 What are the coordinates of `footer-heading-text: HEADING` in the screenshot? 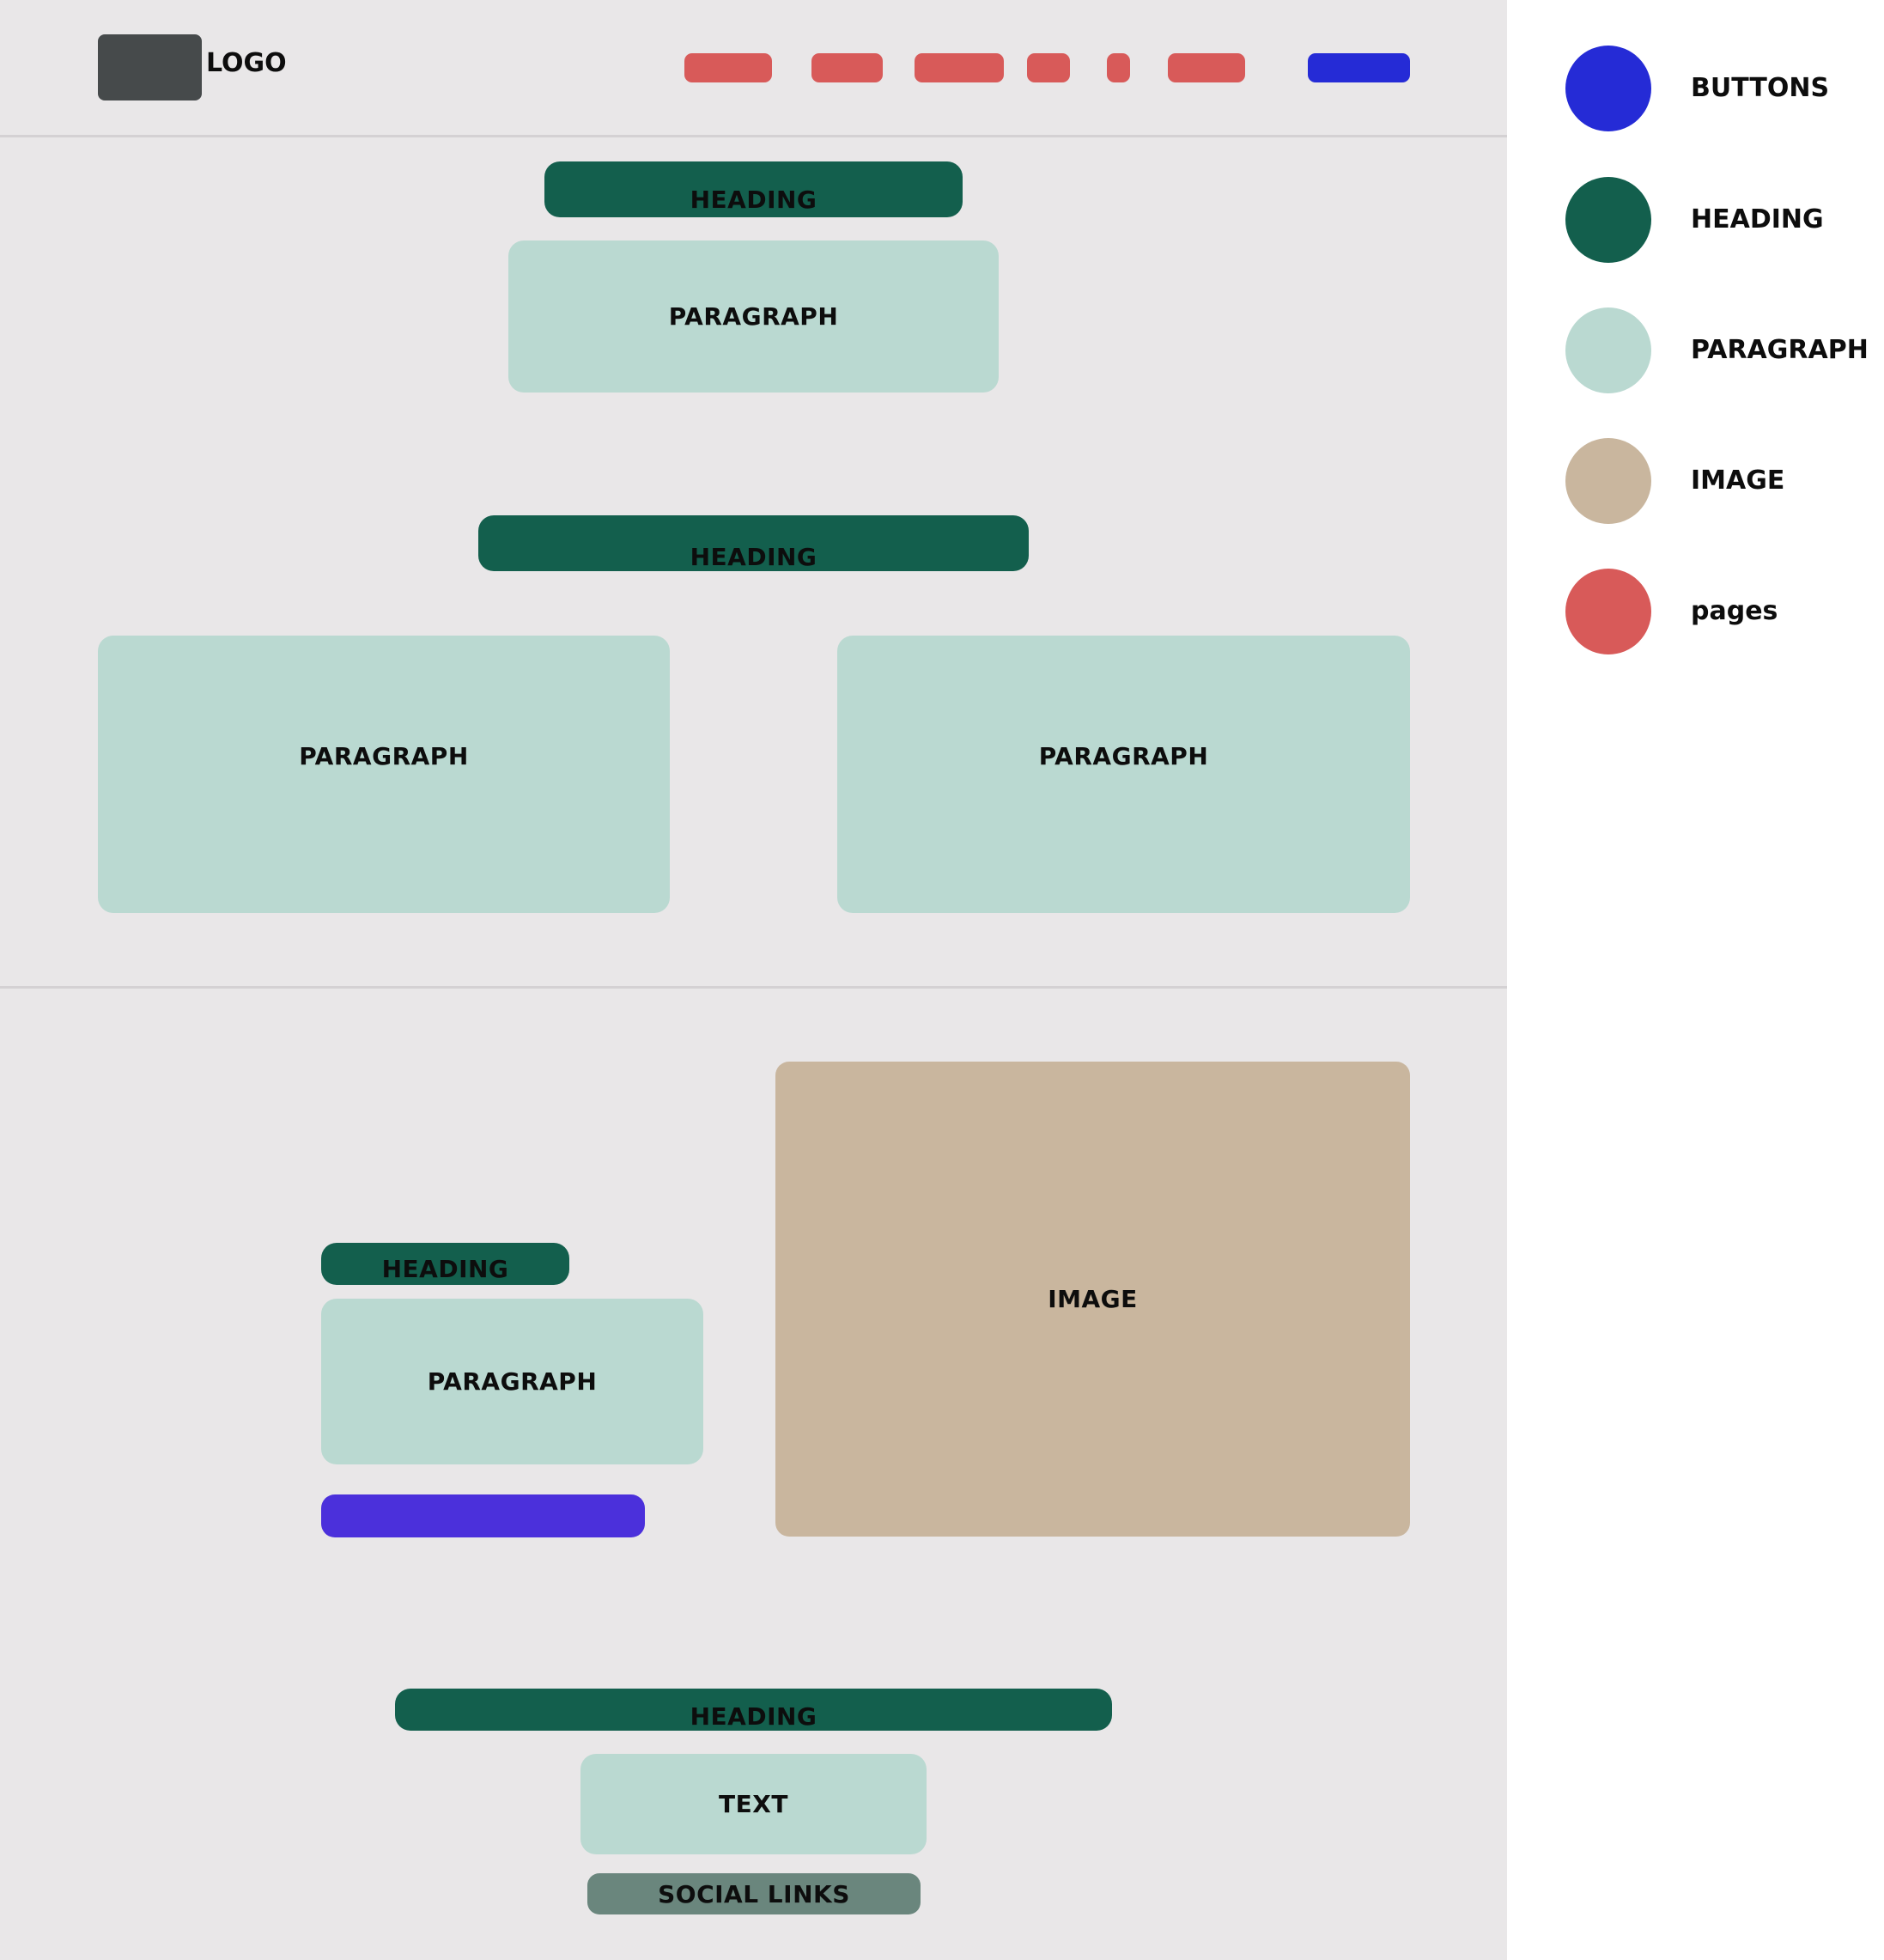 It's located at (753, 1717).